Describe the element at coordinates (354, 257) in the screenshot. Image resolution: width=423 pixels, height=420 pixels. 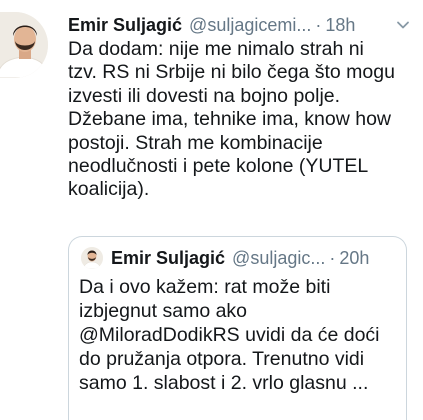
I see `quoted-timestamp: 20h` at that location.